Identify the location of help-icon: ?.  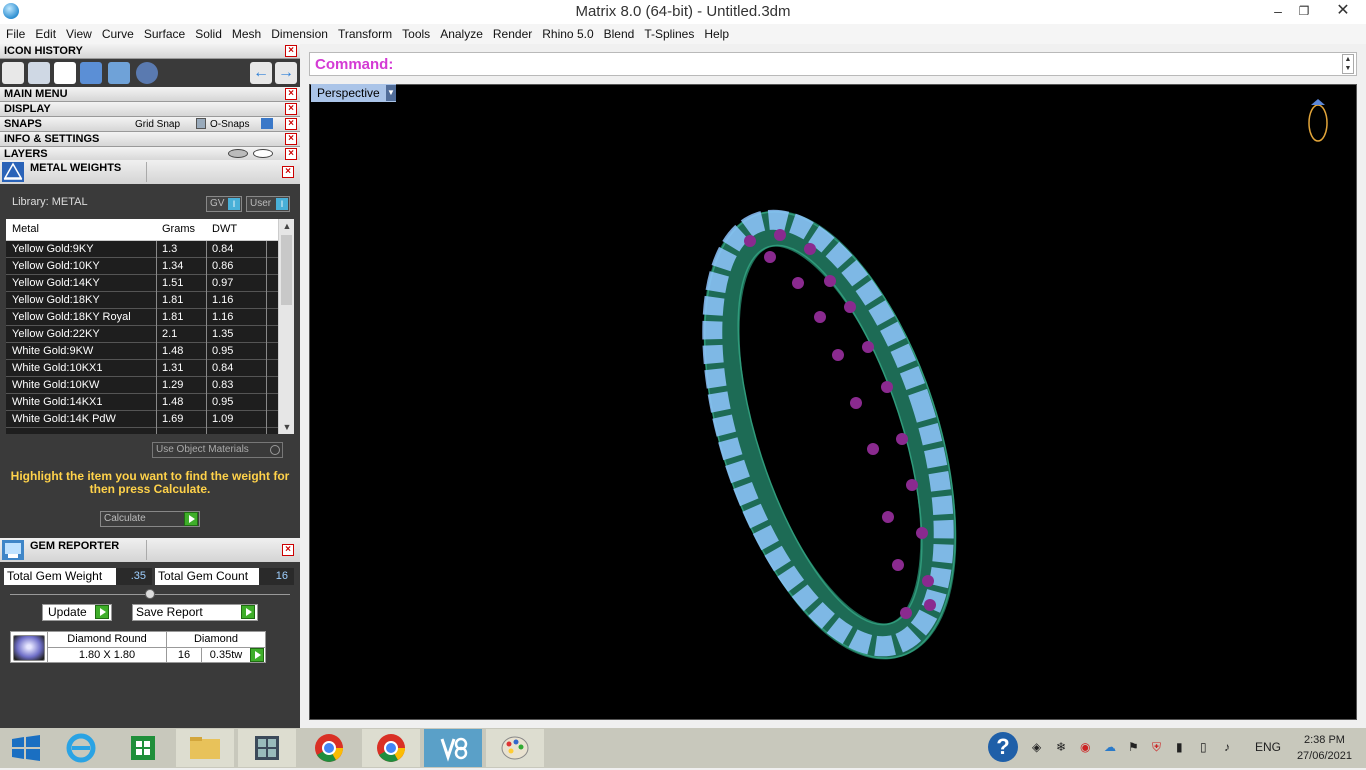
(1003, 747).